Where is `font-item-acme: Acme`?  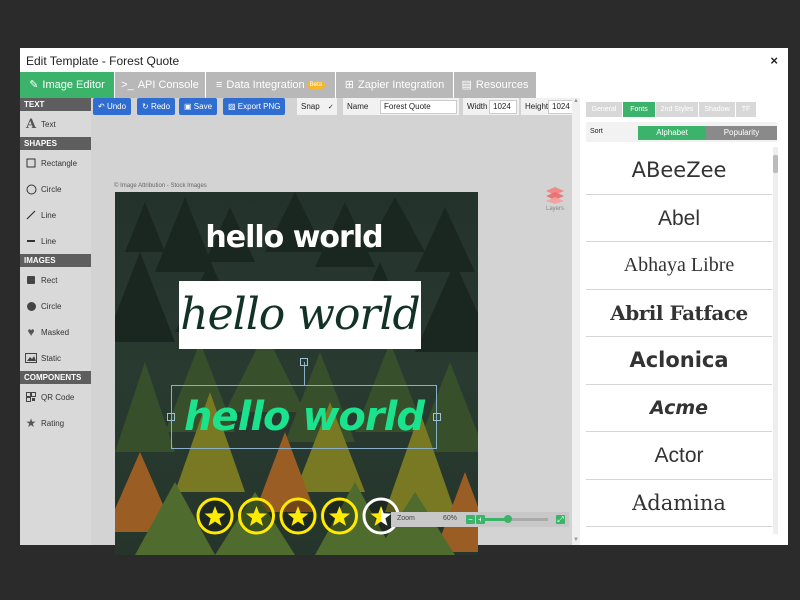 font-item-acme: Acme is located at coordinates (679, 408).